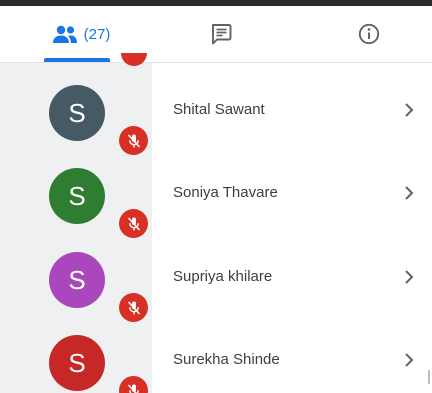  I want to click on participant-name: Supriya khilare, so click(223, 276).